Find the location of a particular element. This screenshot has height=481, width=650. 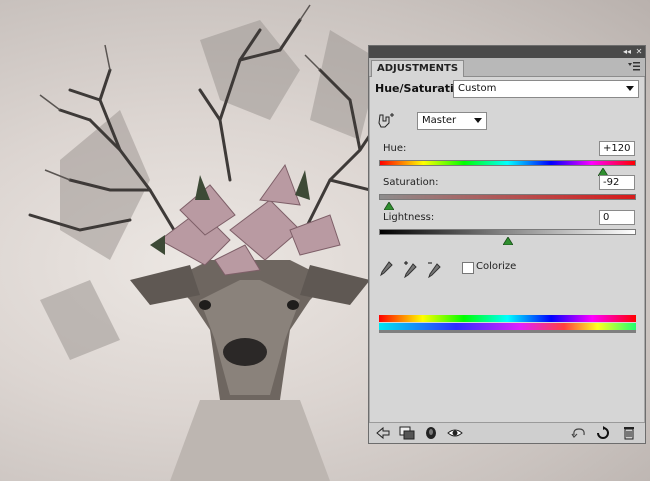

collapse-panel-button: ◂◂ is located at coordinates (627, 52).